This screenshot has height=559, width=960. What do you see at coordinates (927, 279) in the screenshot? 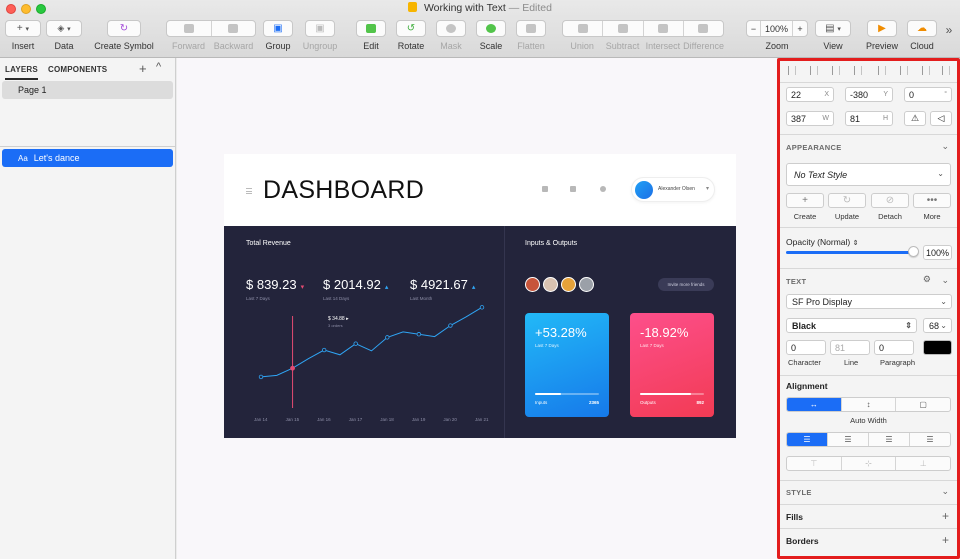
I see `gear-icon: ⚙` at bounding box center [927, 279].